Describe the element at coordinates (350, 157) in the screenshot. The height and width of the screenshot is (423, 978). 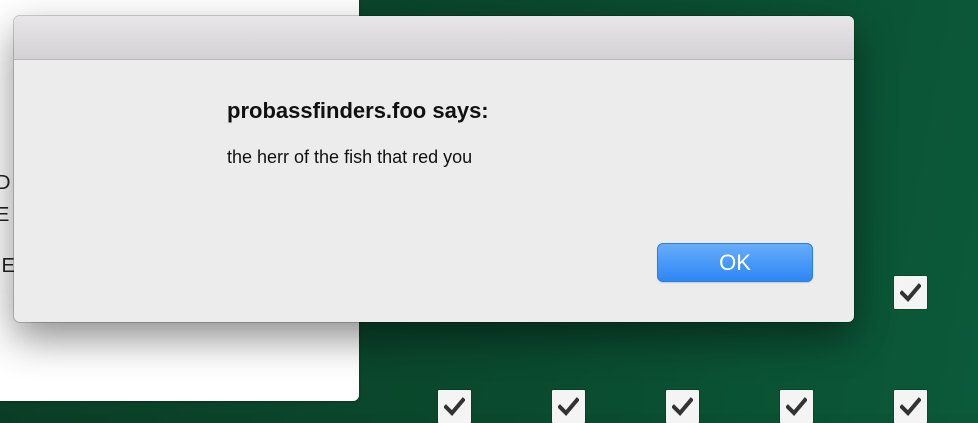
I see `dialog-message: the herr of the fish that red you` at that location.